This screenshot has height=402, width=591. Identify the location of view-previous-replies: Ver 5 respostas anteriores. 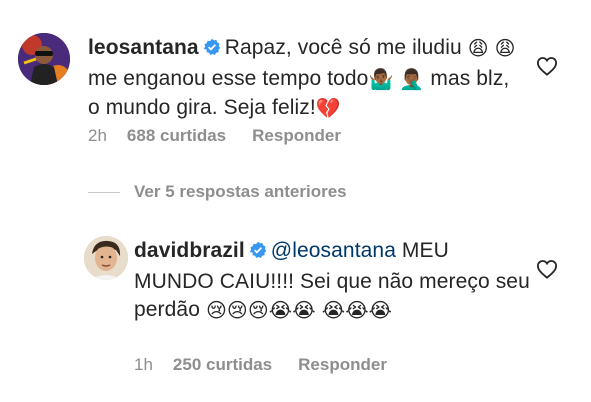
(217, 192).